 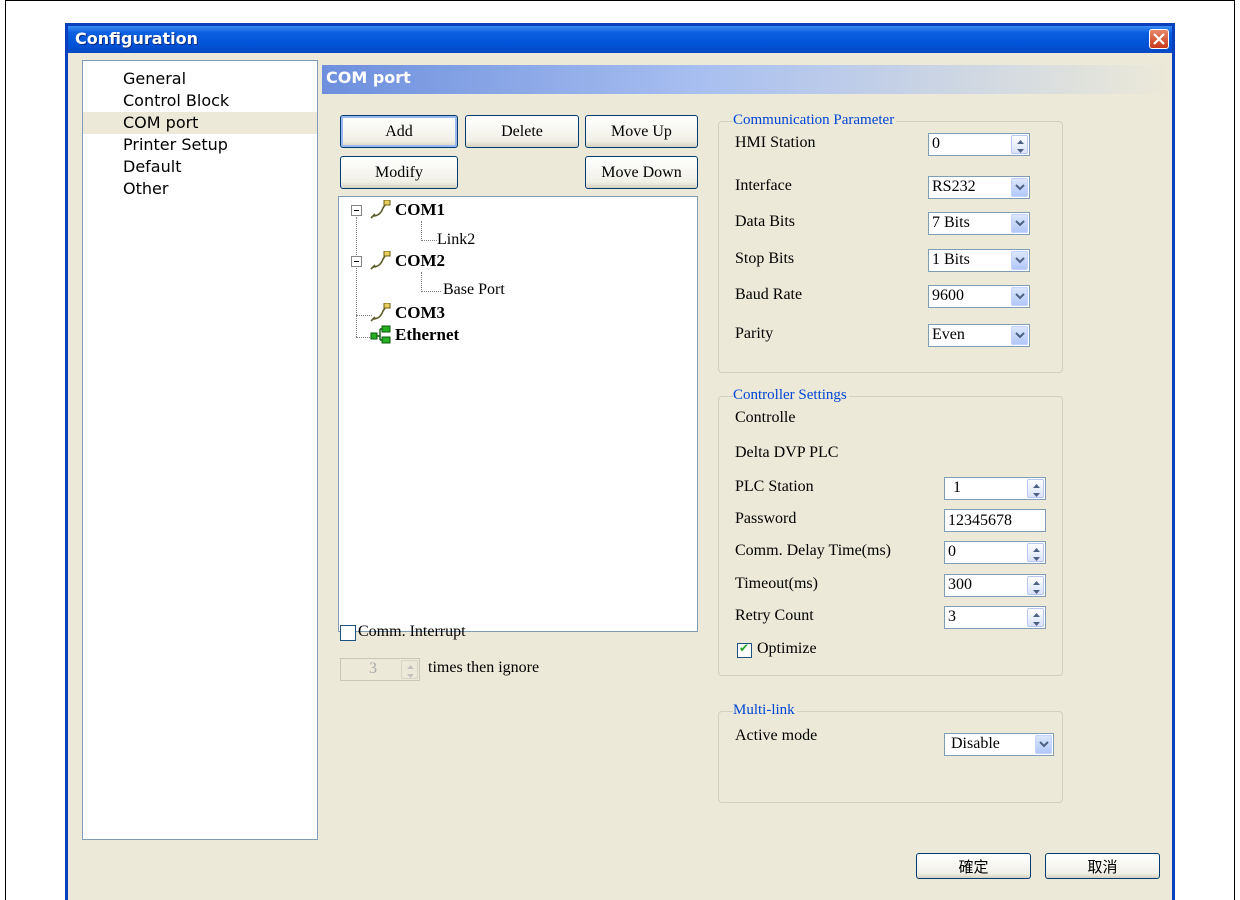 I want to click on parity-select: Even, so click(x=979, y=335).